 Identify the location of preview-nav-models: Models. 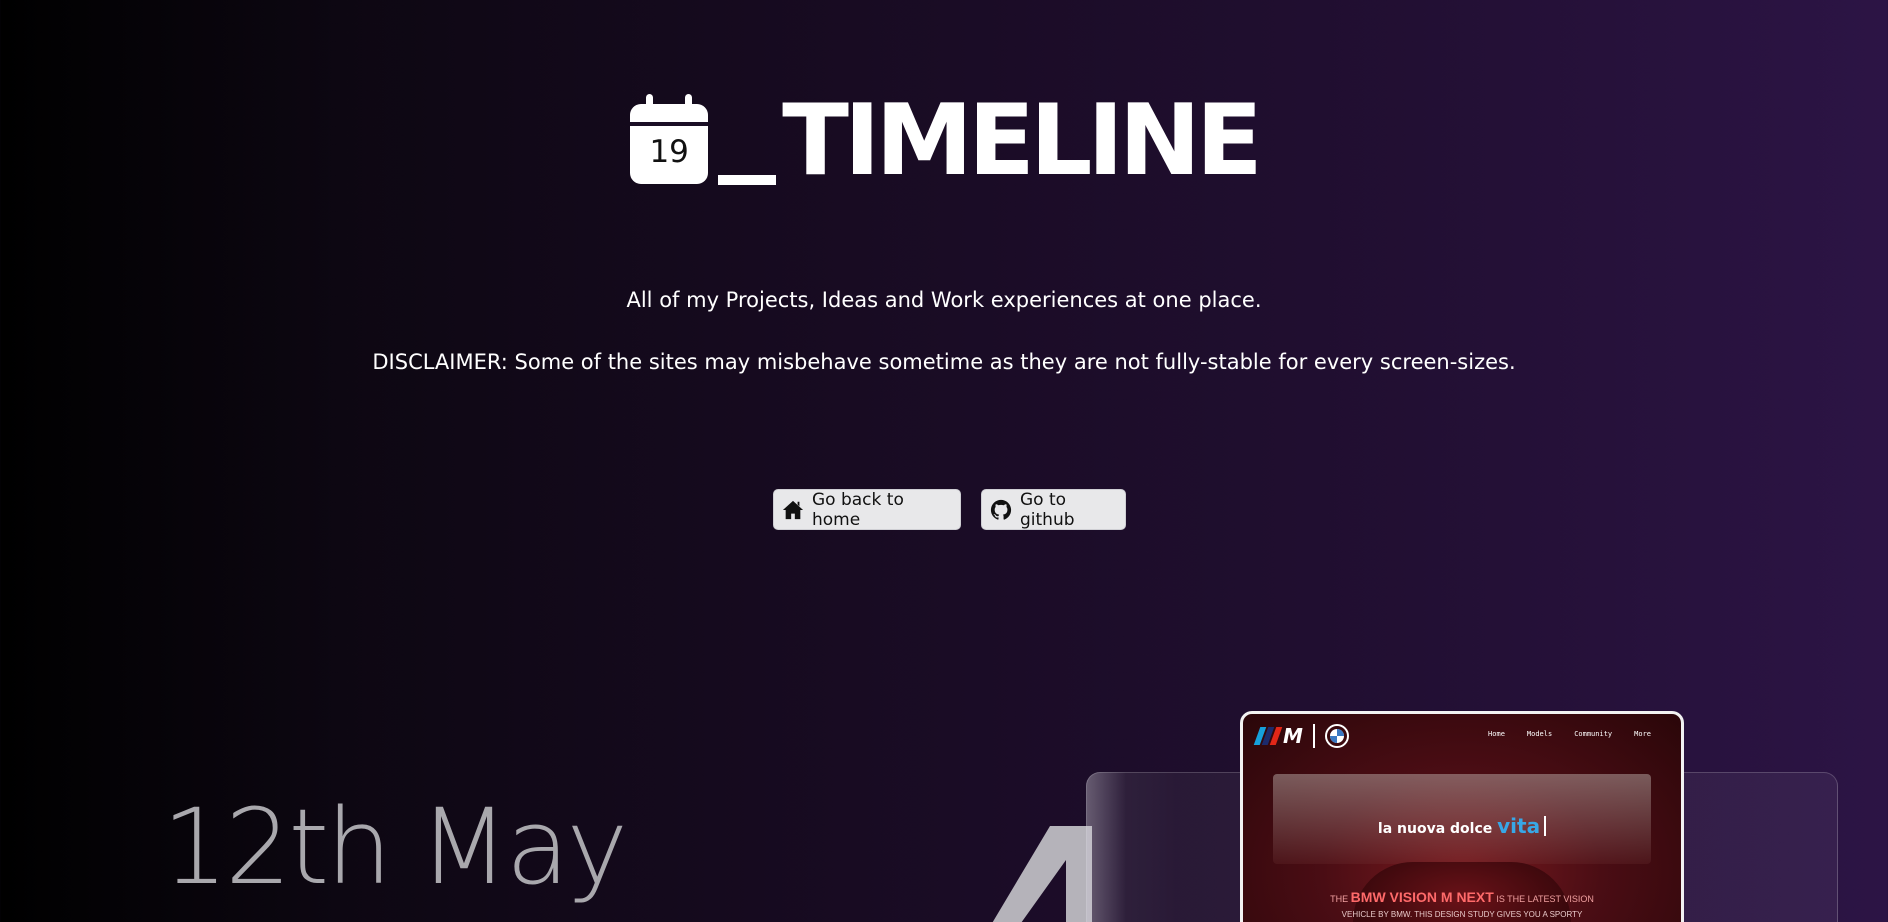
(1539, 734).